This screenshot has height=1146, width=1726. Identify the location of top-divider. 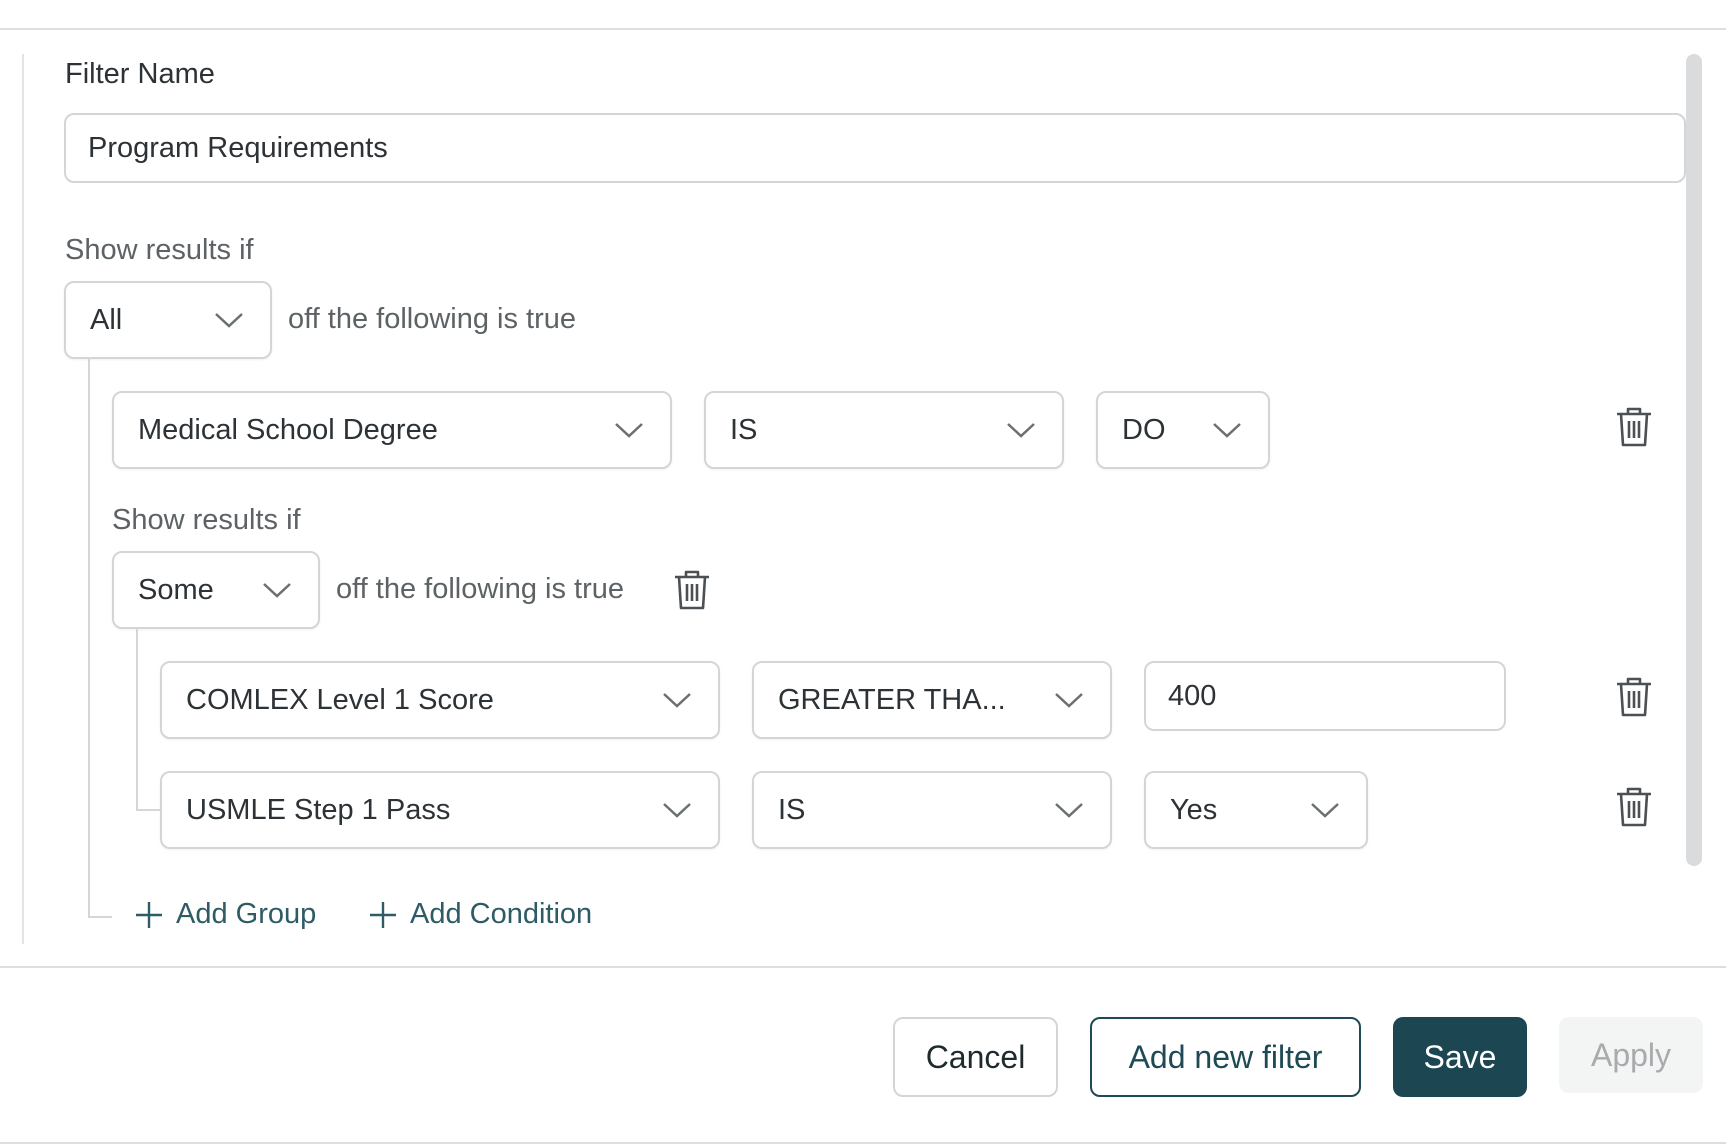
(863, 29).